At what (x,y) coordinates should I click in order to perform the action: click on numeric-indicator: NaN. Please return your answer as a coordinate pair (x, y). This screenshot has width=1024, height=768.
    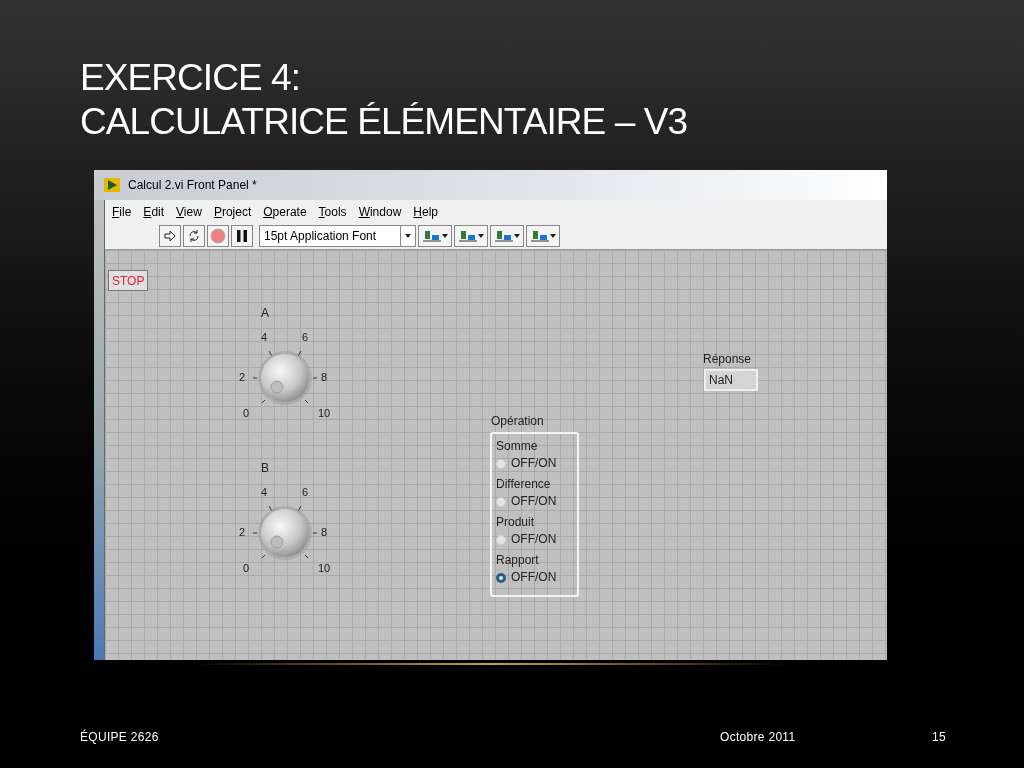
    Looking at the image, I should click on (731, 380).